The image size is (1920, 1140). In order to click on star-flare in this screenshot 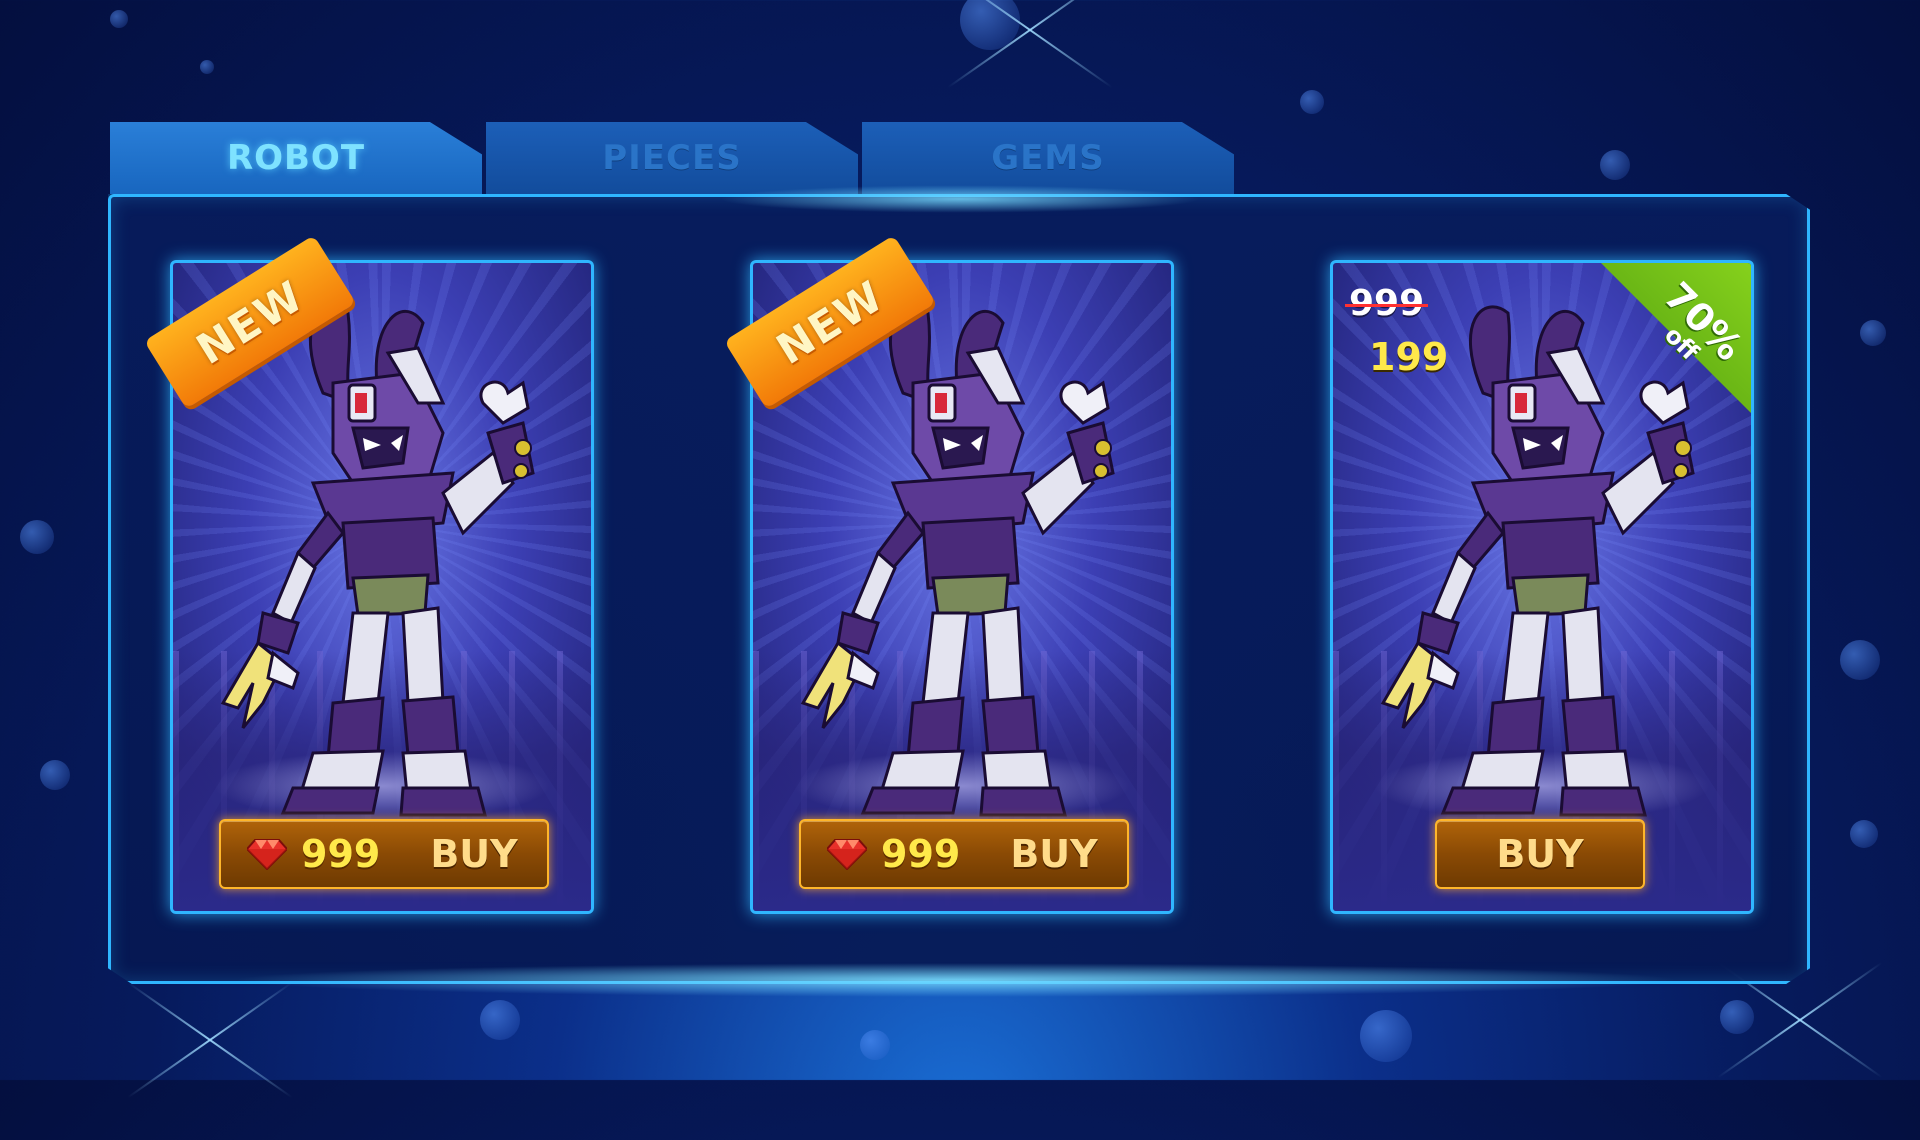, I will do `click(1030, 65)`.